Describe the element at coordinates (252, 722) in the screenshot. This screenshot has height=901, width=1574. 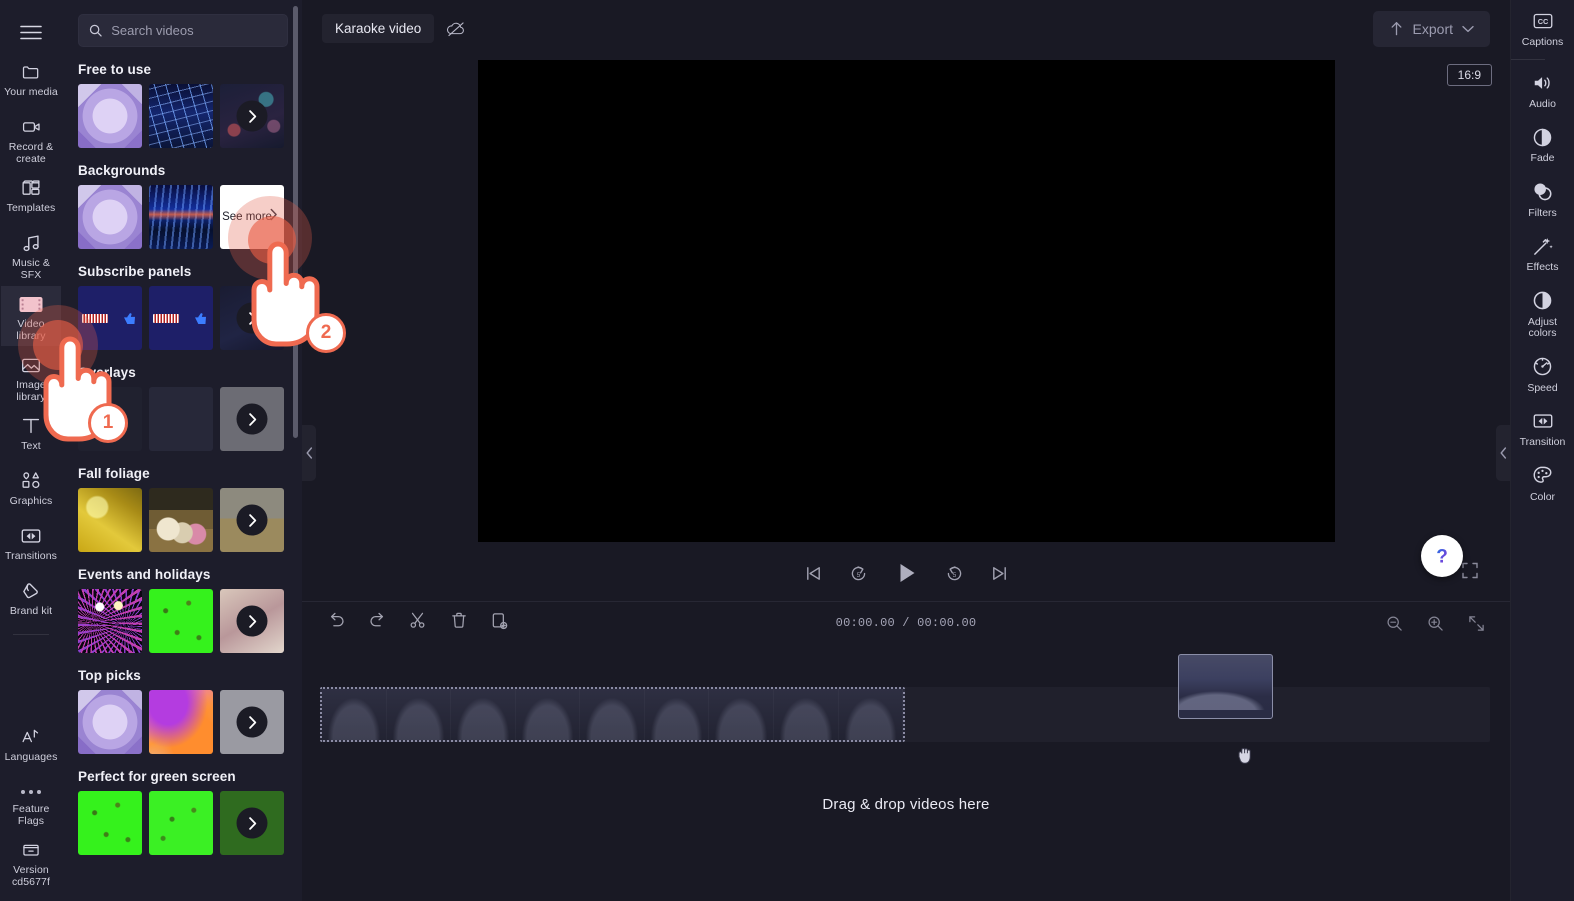
I see `thumb-top-picks-more` at that location.